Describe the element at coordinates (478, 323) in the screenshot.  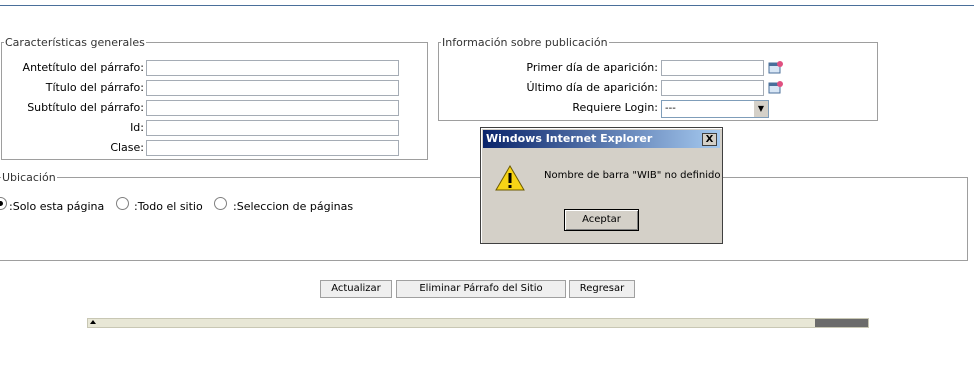
I see `horizontal-scrollbar` at that location.